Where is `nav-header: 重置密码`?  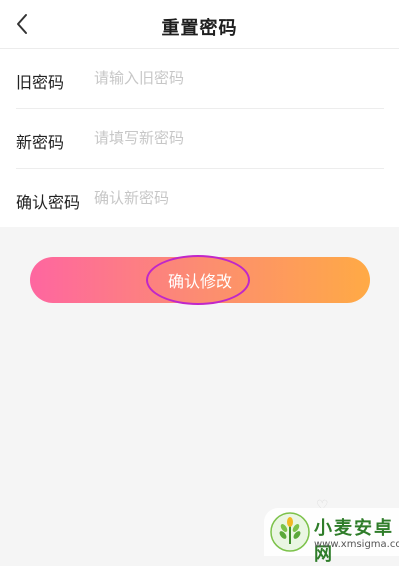 nav-header: 重置密码 is located at coordinates (199, 24).